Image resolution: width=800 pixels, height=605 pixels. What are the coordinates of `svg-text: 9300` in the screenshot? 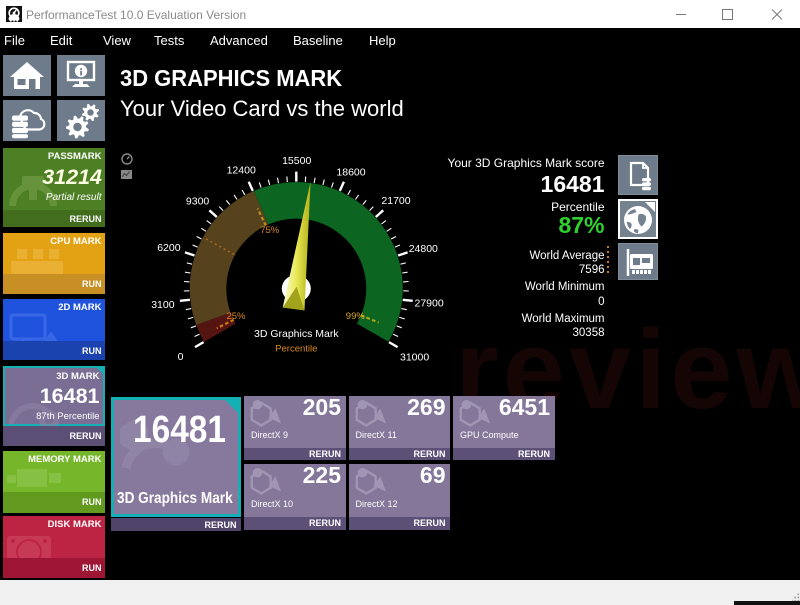 It's located at (198, 202).